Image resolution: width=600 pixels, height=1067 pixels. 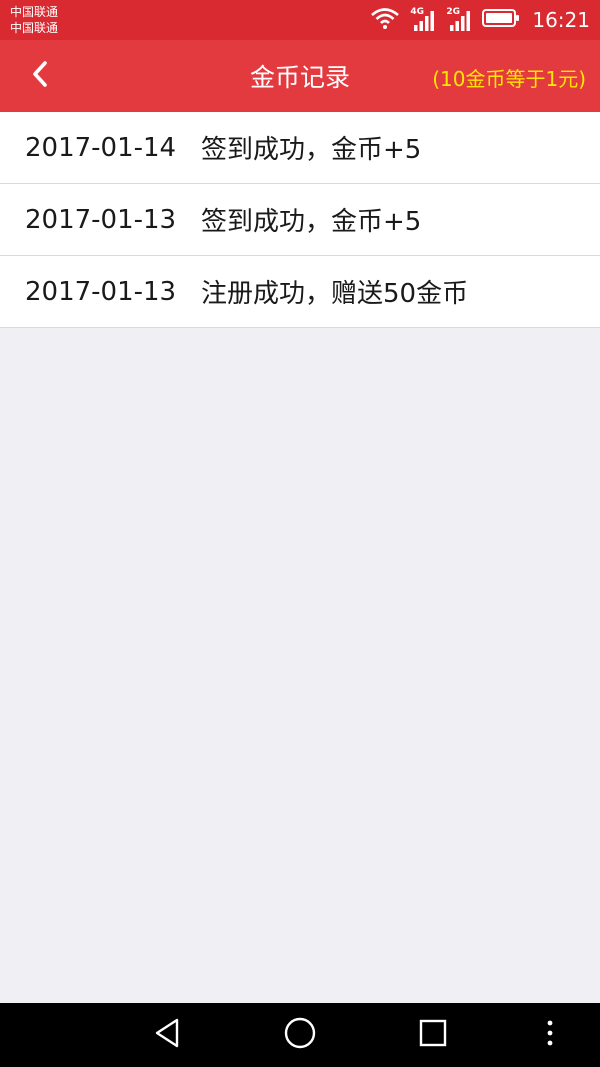 I want to click on back-triangle-icon, so click(x=167, y=1035).